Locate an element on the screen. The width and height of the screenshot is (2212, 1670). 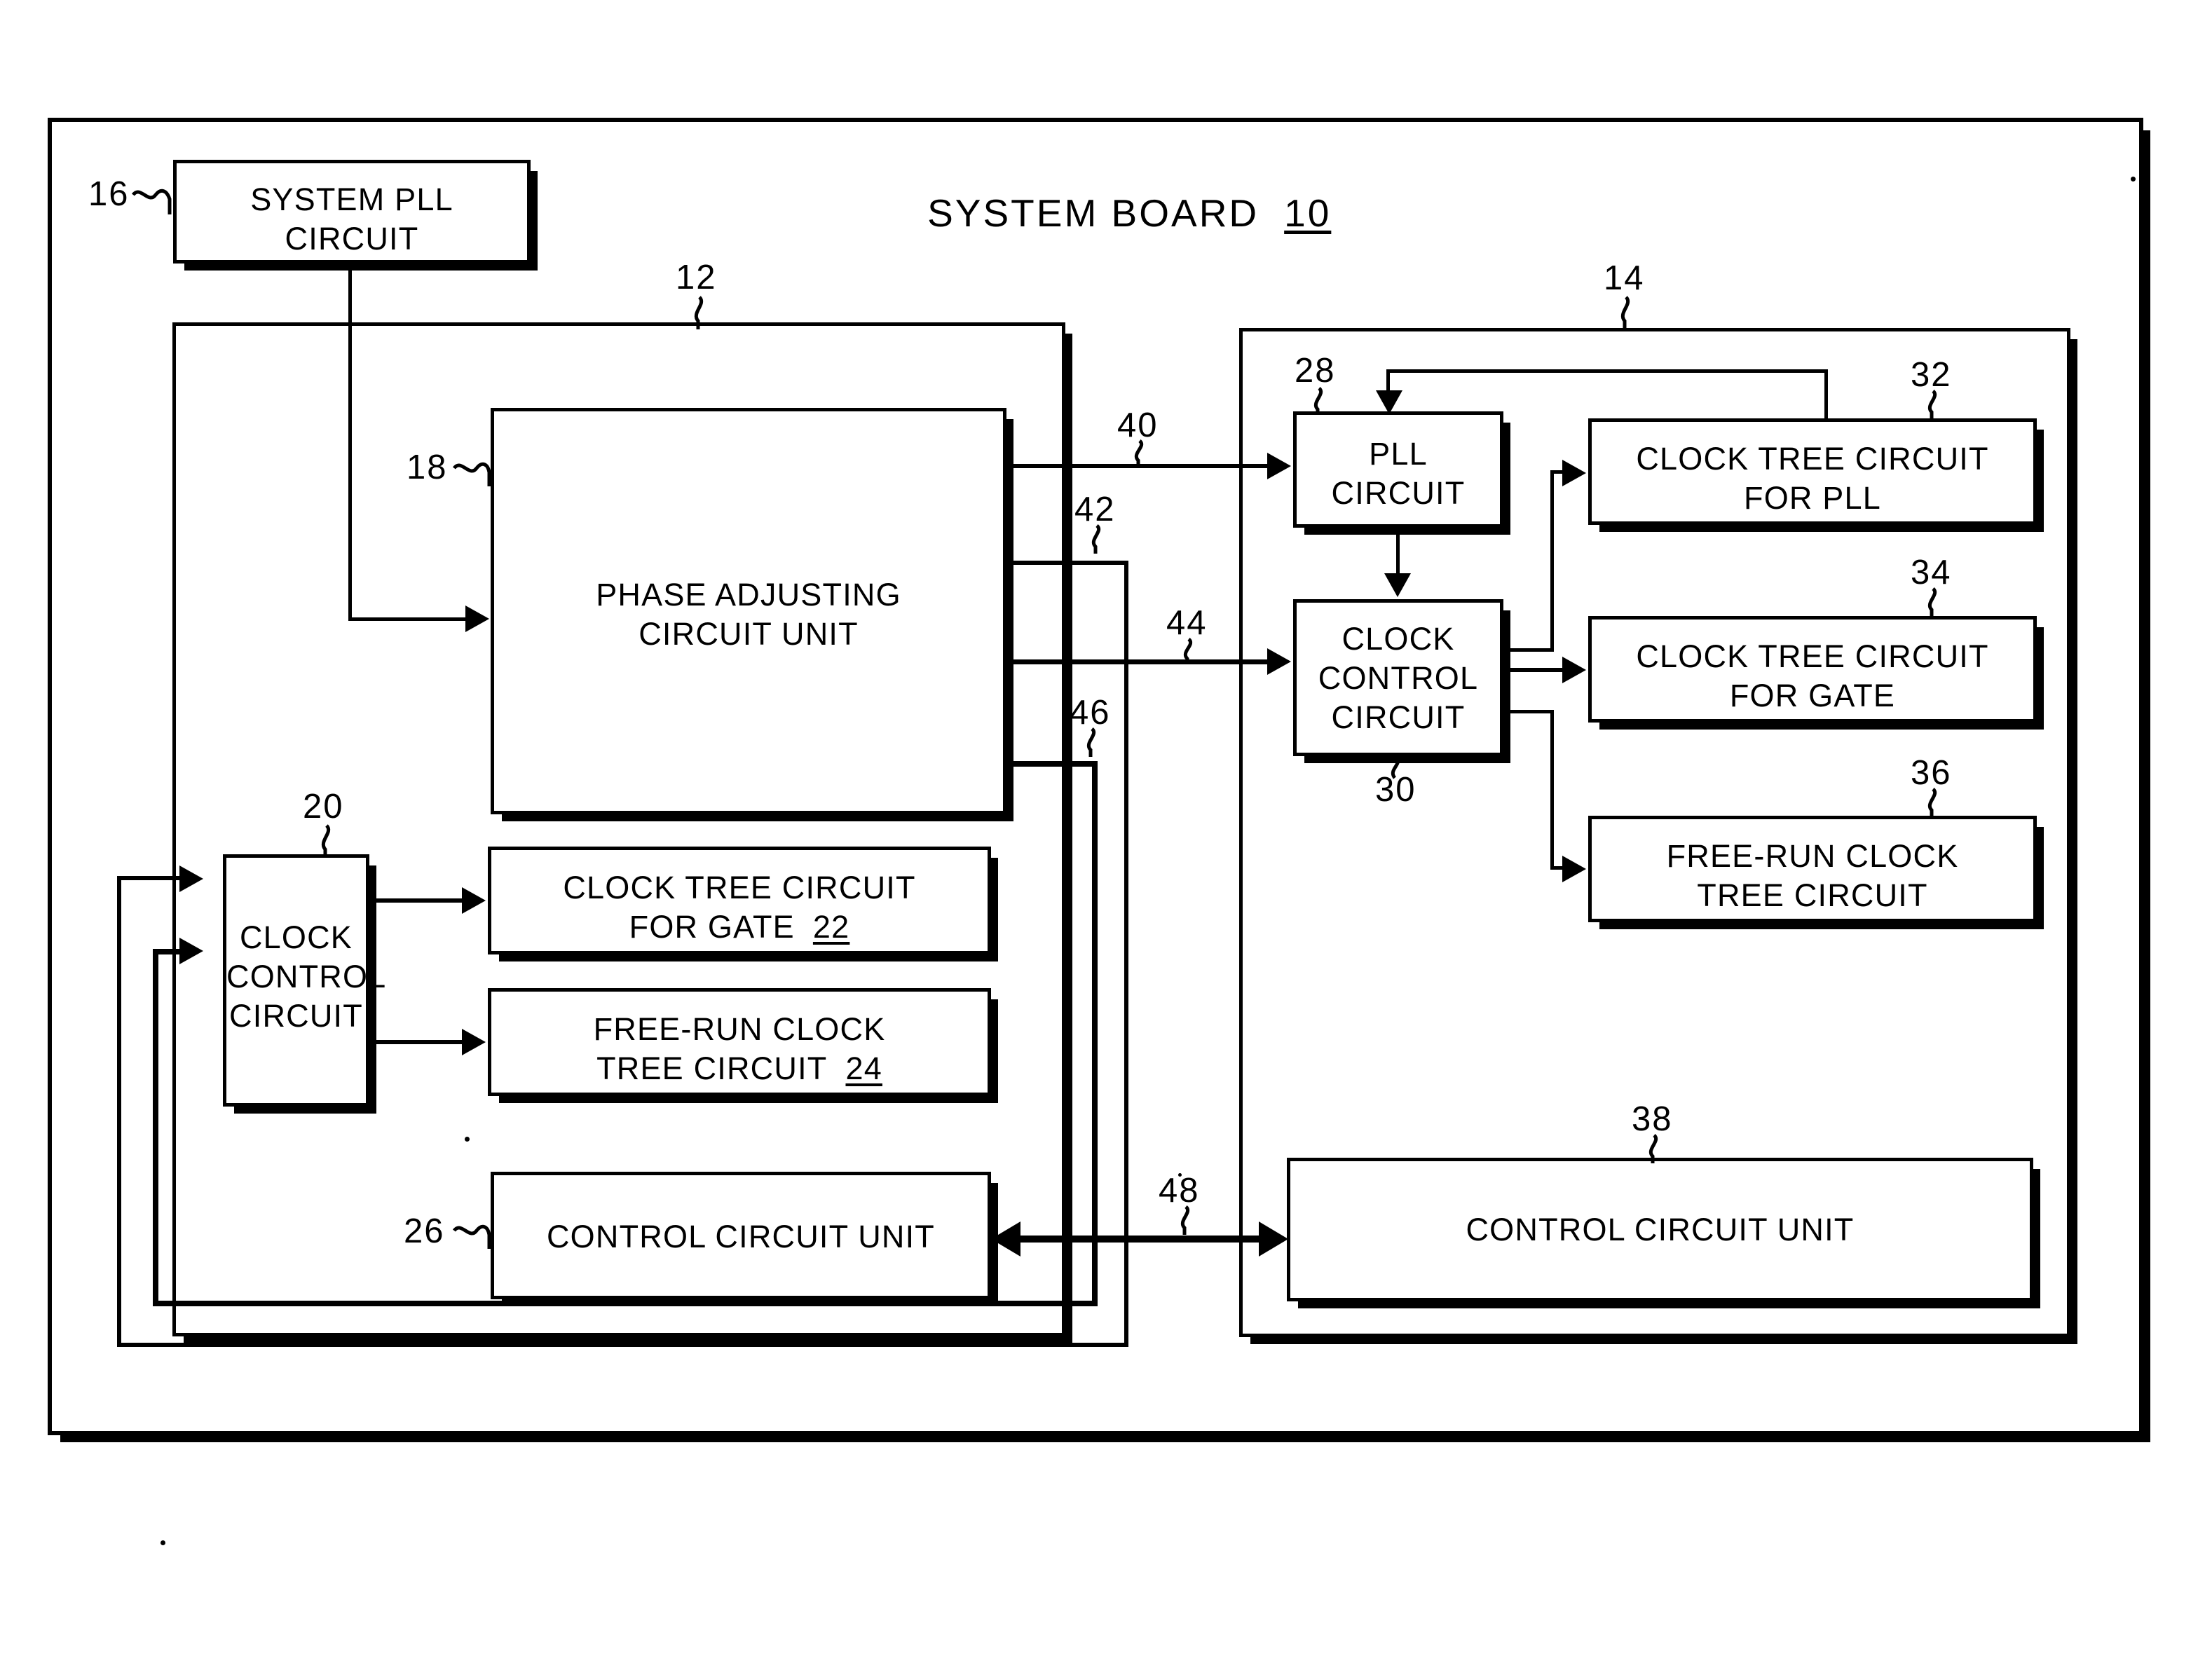
left-free-run-line2: TREE CIRCUIT 24 is located at coordinates (740, 1068).